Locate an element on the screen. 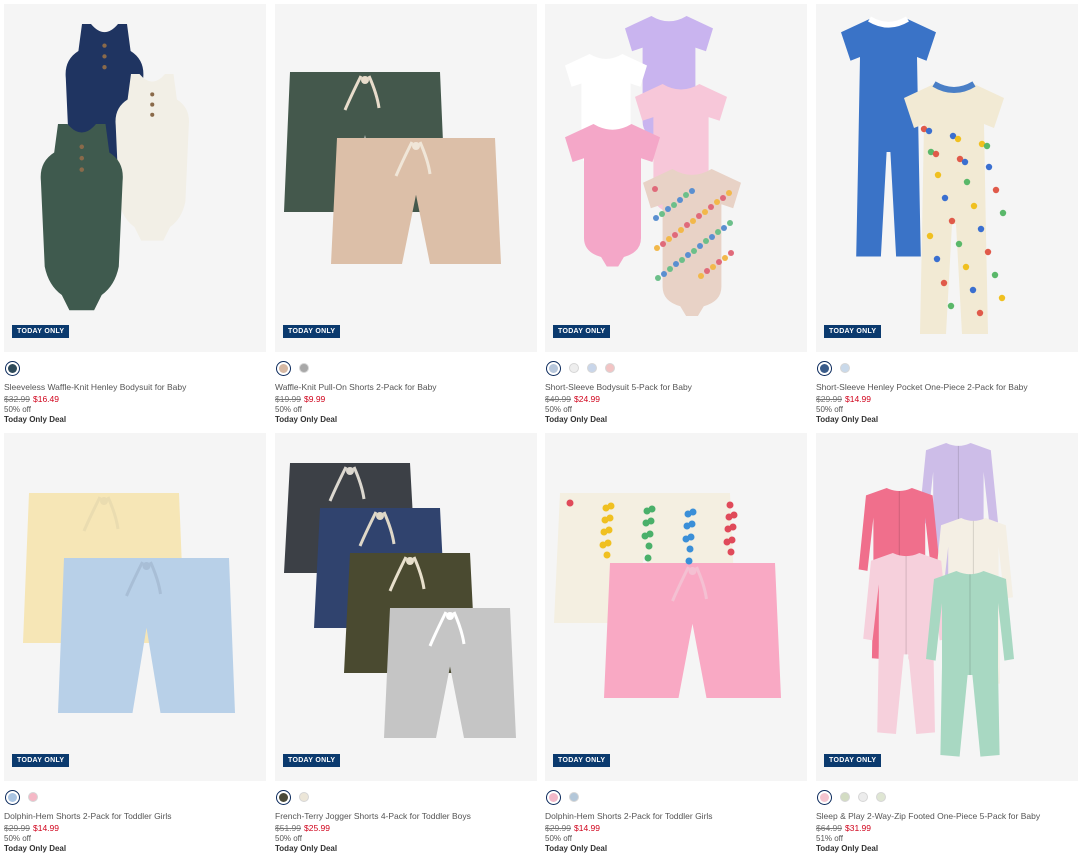 The width and height of the screenshot is (1080, 865). shorts-2pack-image is located at coordinates (392, 168).